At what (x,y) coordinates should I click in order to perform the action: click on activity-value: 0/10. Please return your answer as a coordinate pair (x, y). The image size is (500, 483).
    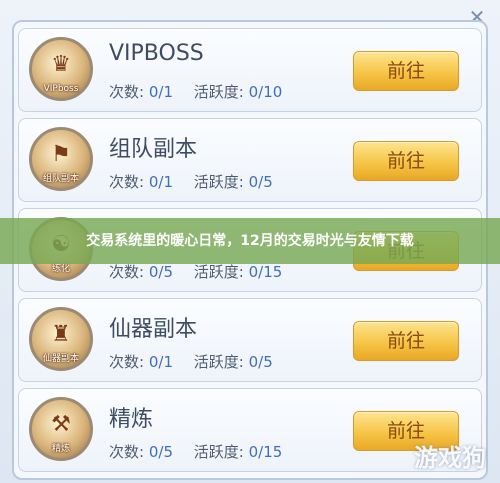
    Looking at the image, I should click on (265, 92).